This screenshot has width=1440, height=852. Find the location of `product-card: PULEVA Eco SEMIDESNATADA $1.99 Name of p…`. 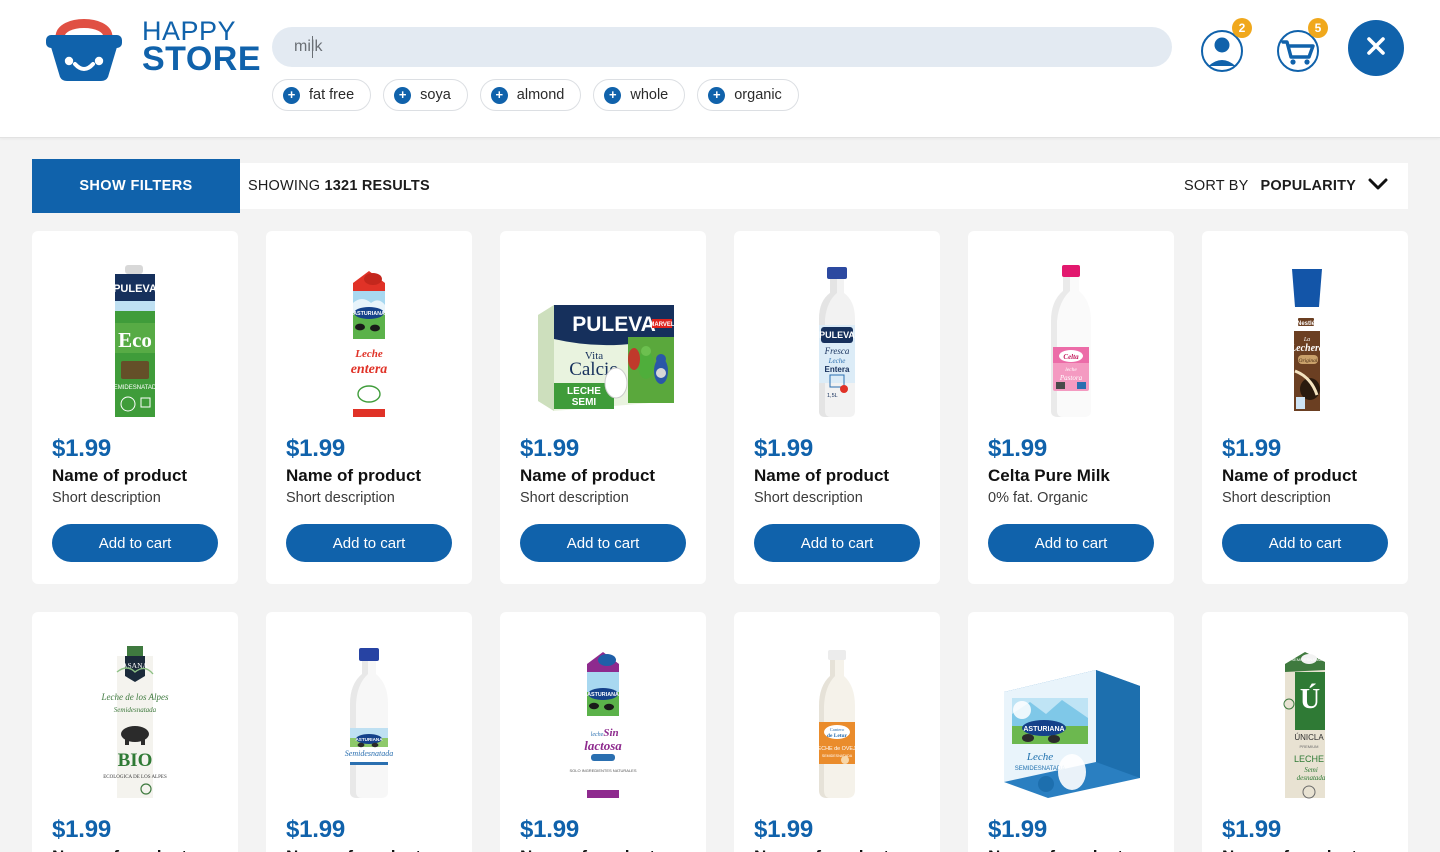

product-card: PULEVA Eco SEMIDESNATADA $1.99 Name of p… is located at coordinates (135, 407).